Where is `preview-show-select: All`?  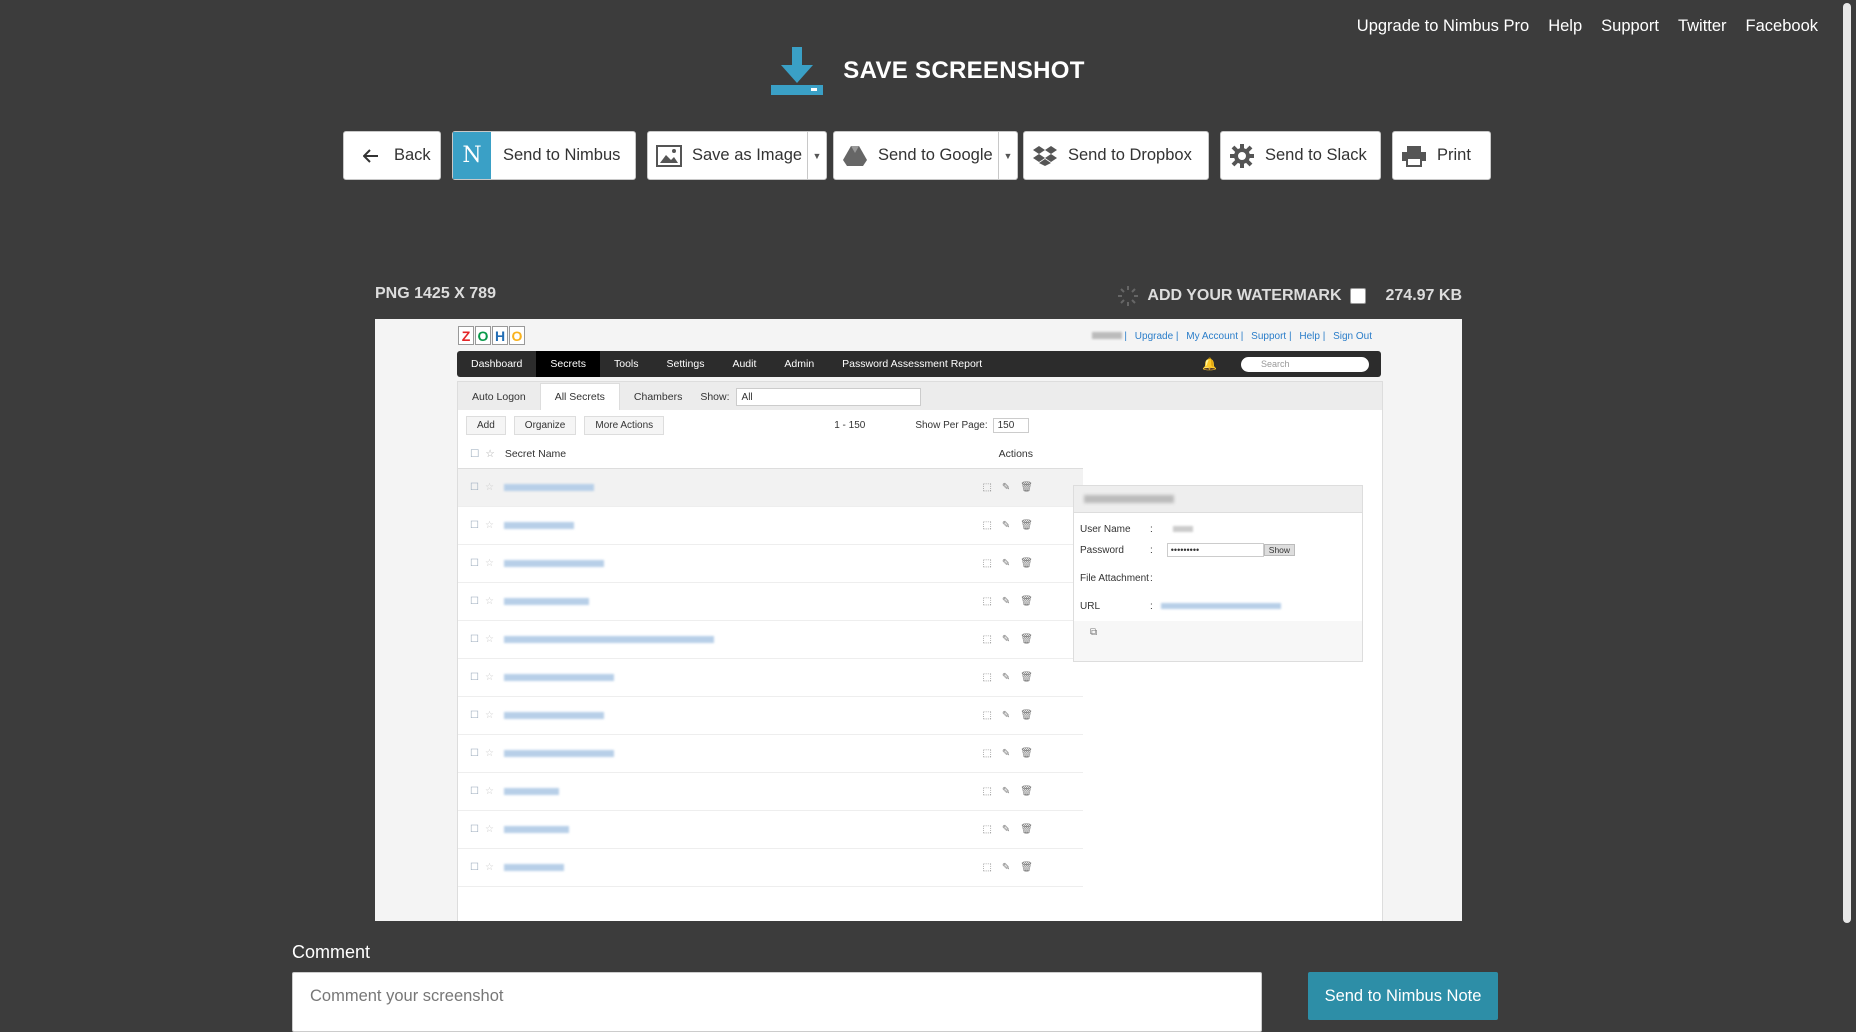 preview-show-select: All is located at coordinates (828, 397).